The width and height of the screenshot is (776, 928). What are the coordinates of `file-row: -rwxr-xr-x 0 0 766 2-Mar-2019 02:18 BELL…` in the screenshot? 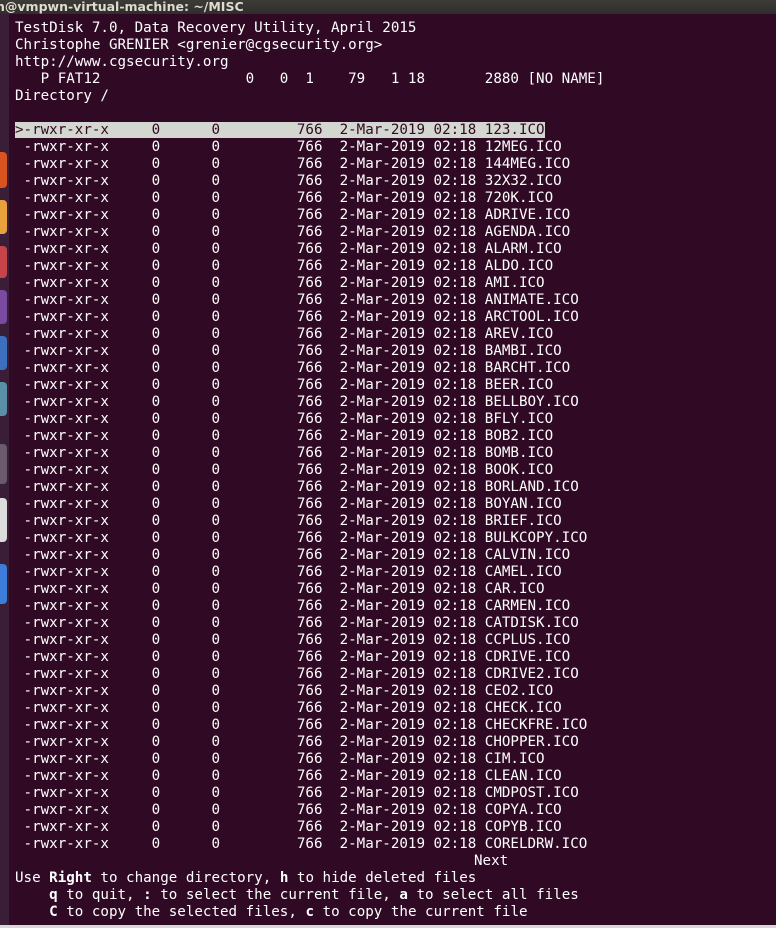 It's located at (297, 402).